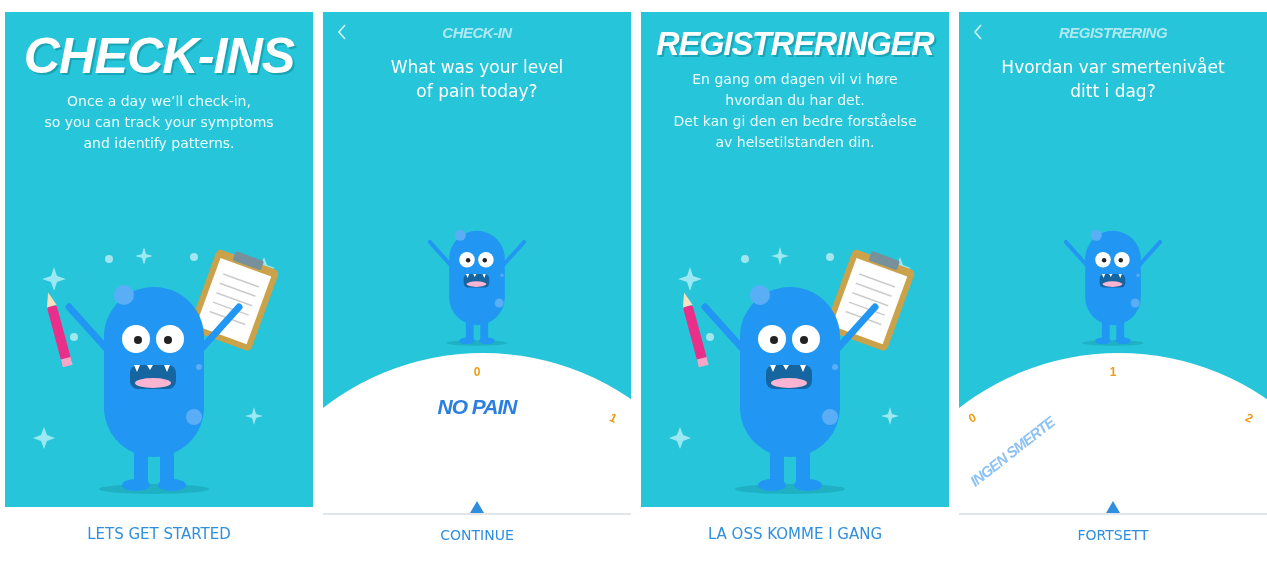  Describe the element at coordinates (477, 32) in the screenshot. I see `header-title: CHECK-IN` at that location.